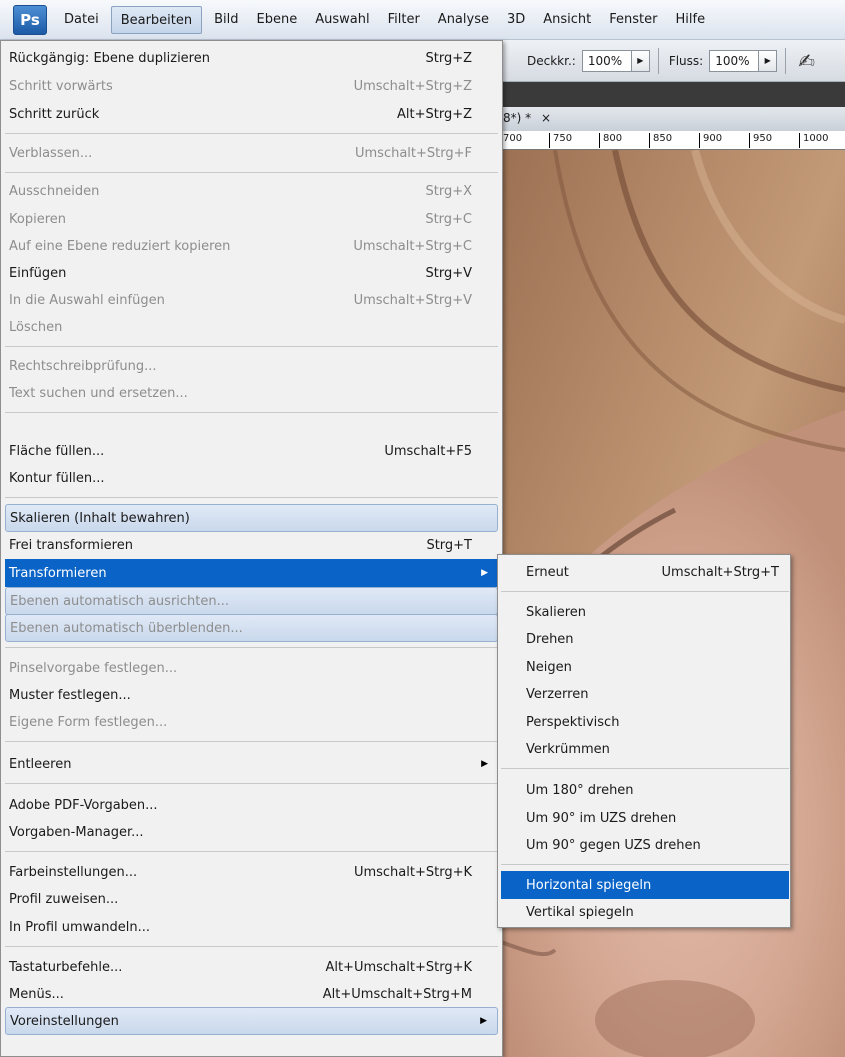 This screenshot has width=845, height=1057. I want to click on submenu-item-label: Um 180° drehen, so click(580, 790).